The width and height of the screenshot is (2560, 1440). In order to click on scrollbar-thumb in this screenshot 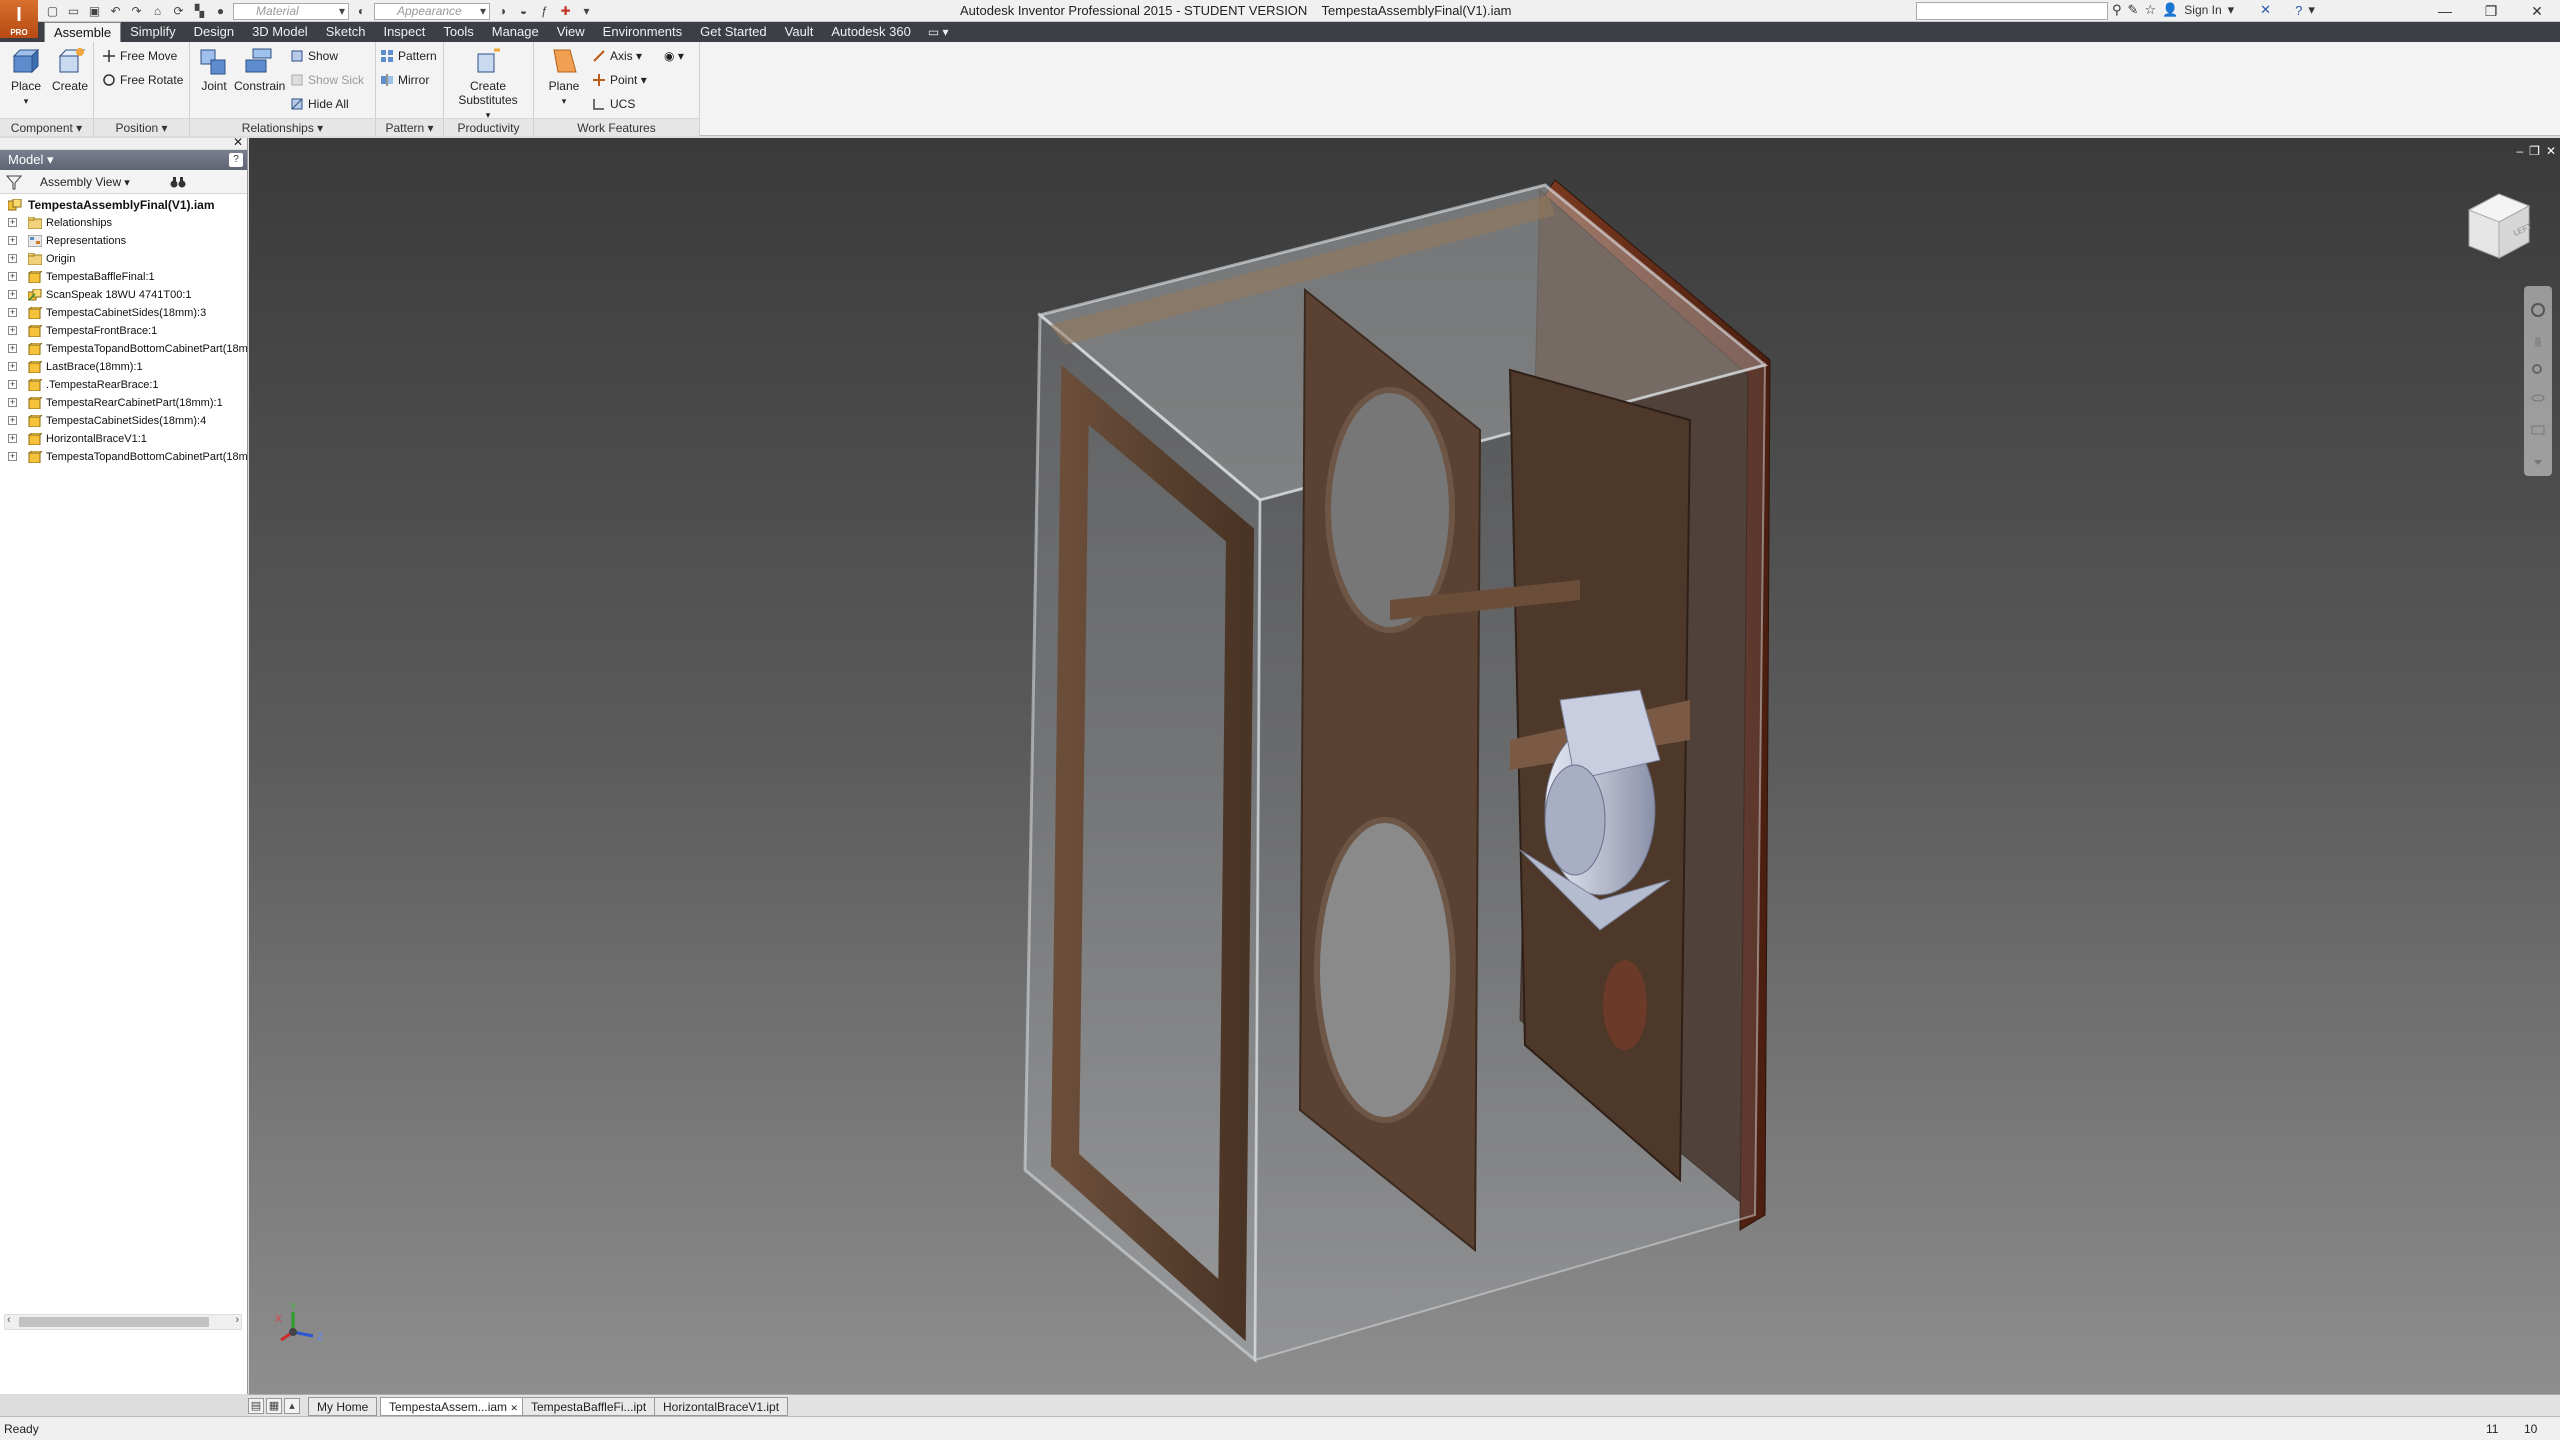, I will do `click(114, 1322)`.